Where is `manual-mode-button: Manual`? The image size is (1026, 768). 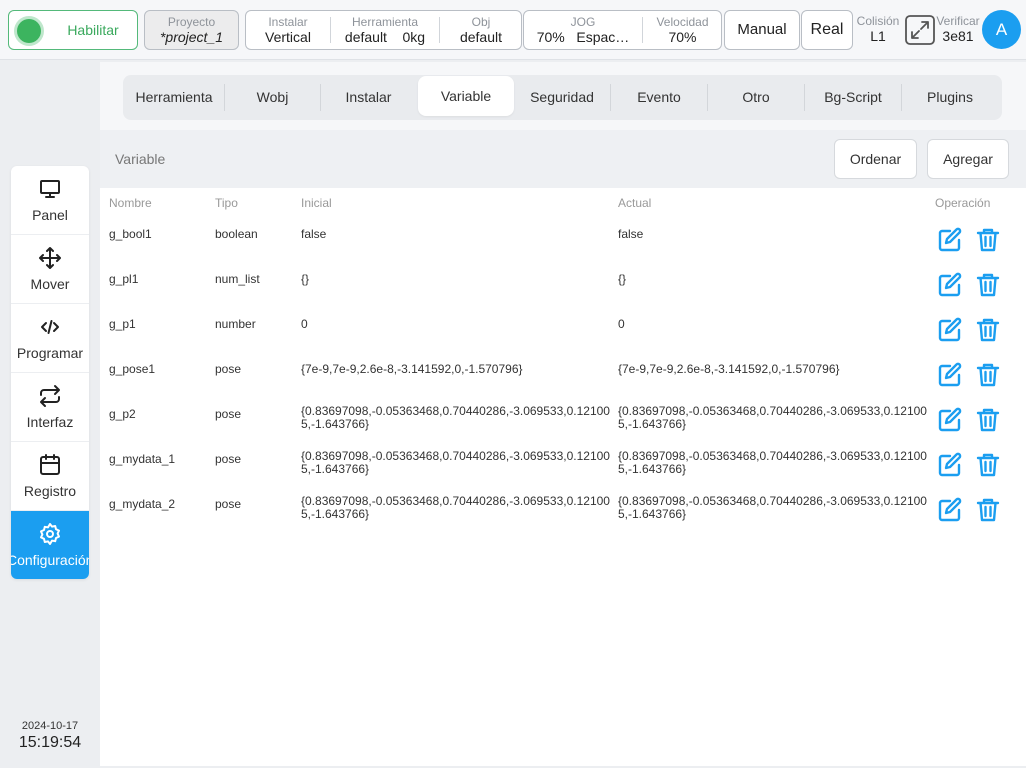
manual-mode-button: Manual is located at coordinates (762, 30).